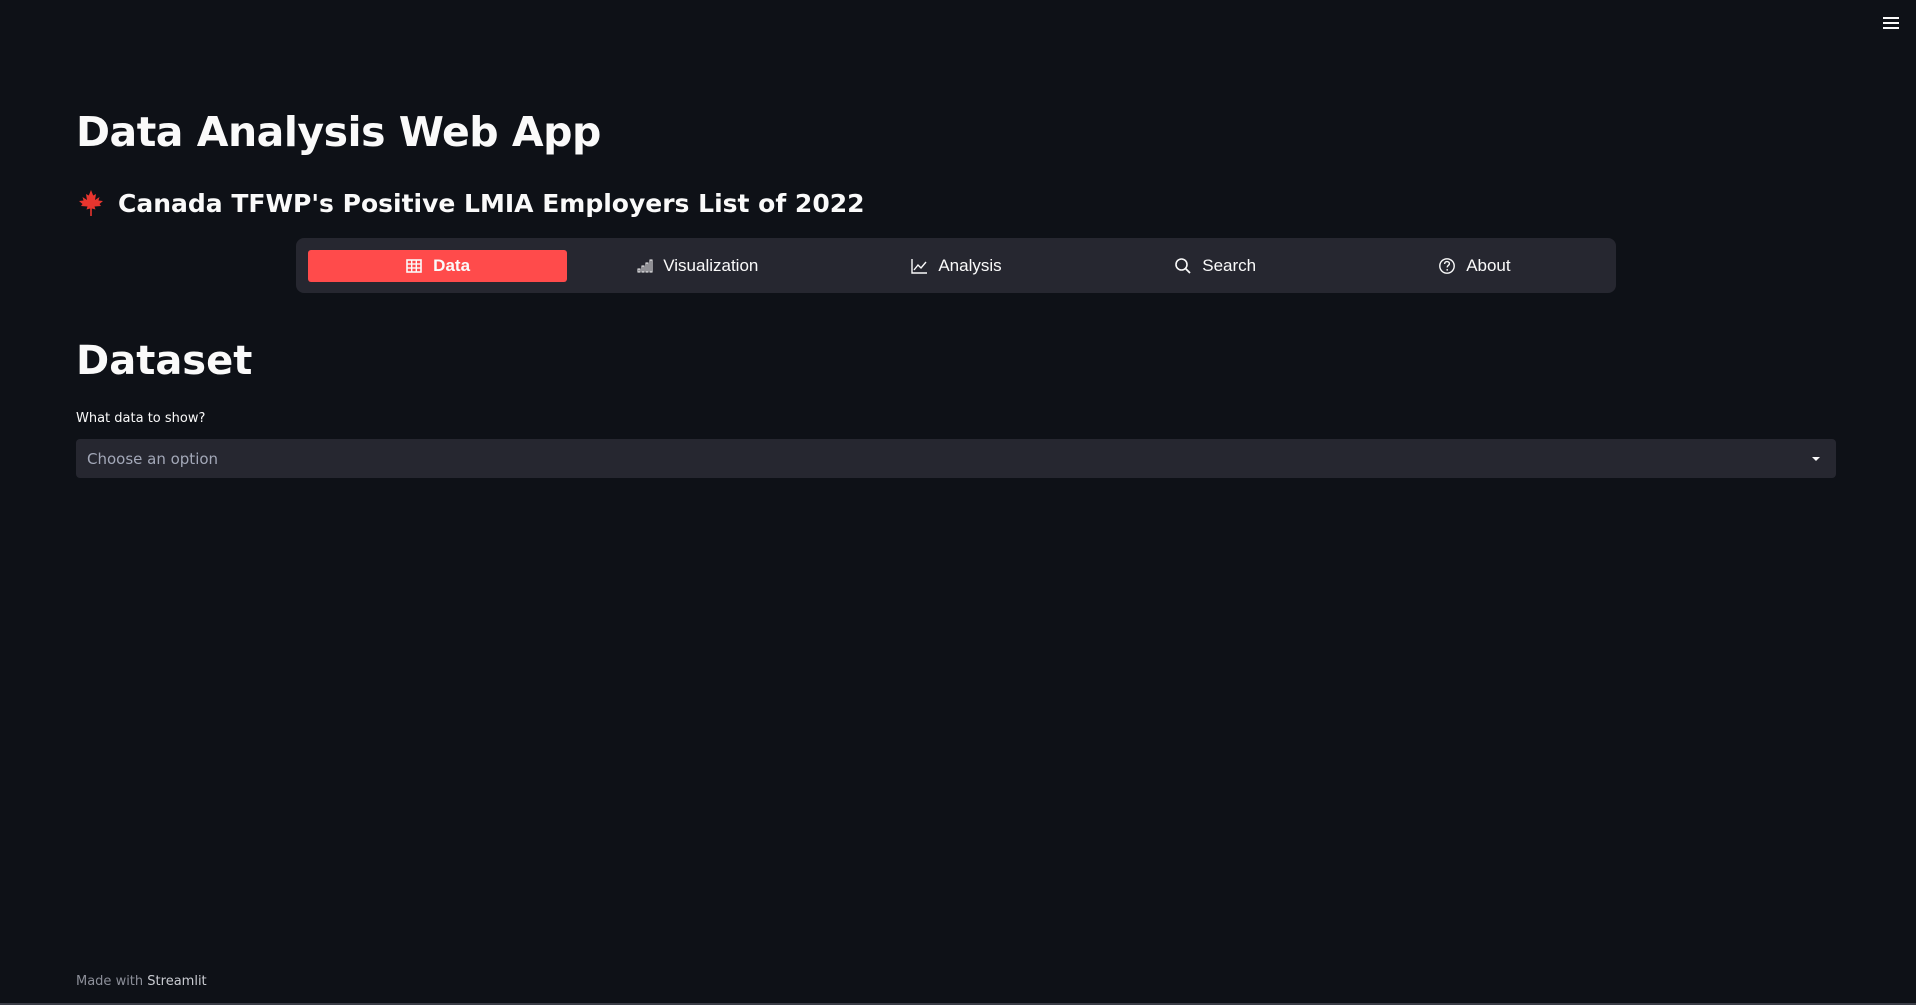 This screenshot has height=1005, width=1916. Describe the element at coordinates (452, 265) in the screenshot. I see `nav-tab-data-label: Data` at that location.